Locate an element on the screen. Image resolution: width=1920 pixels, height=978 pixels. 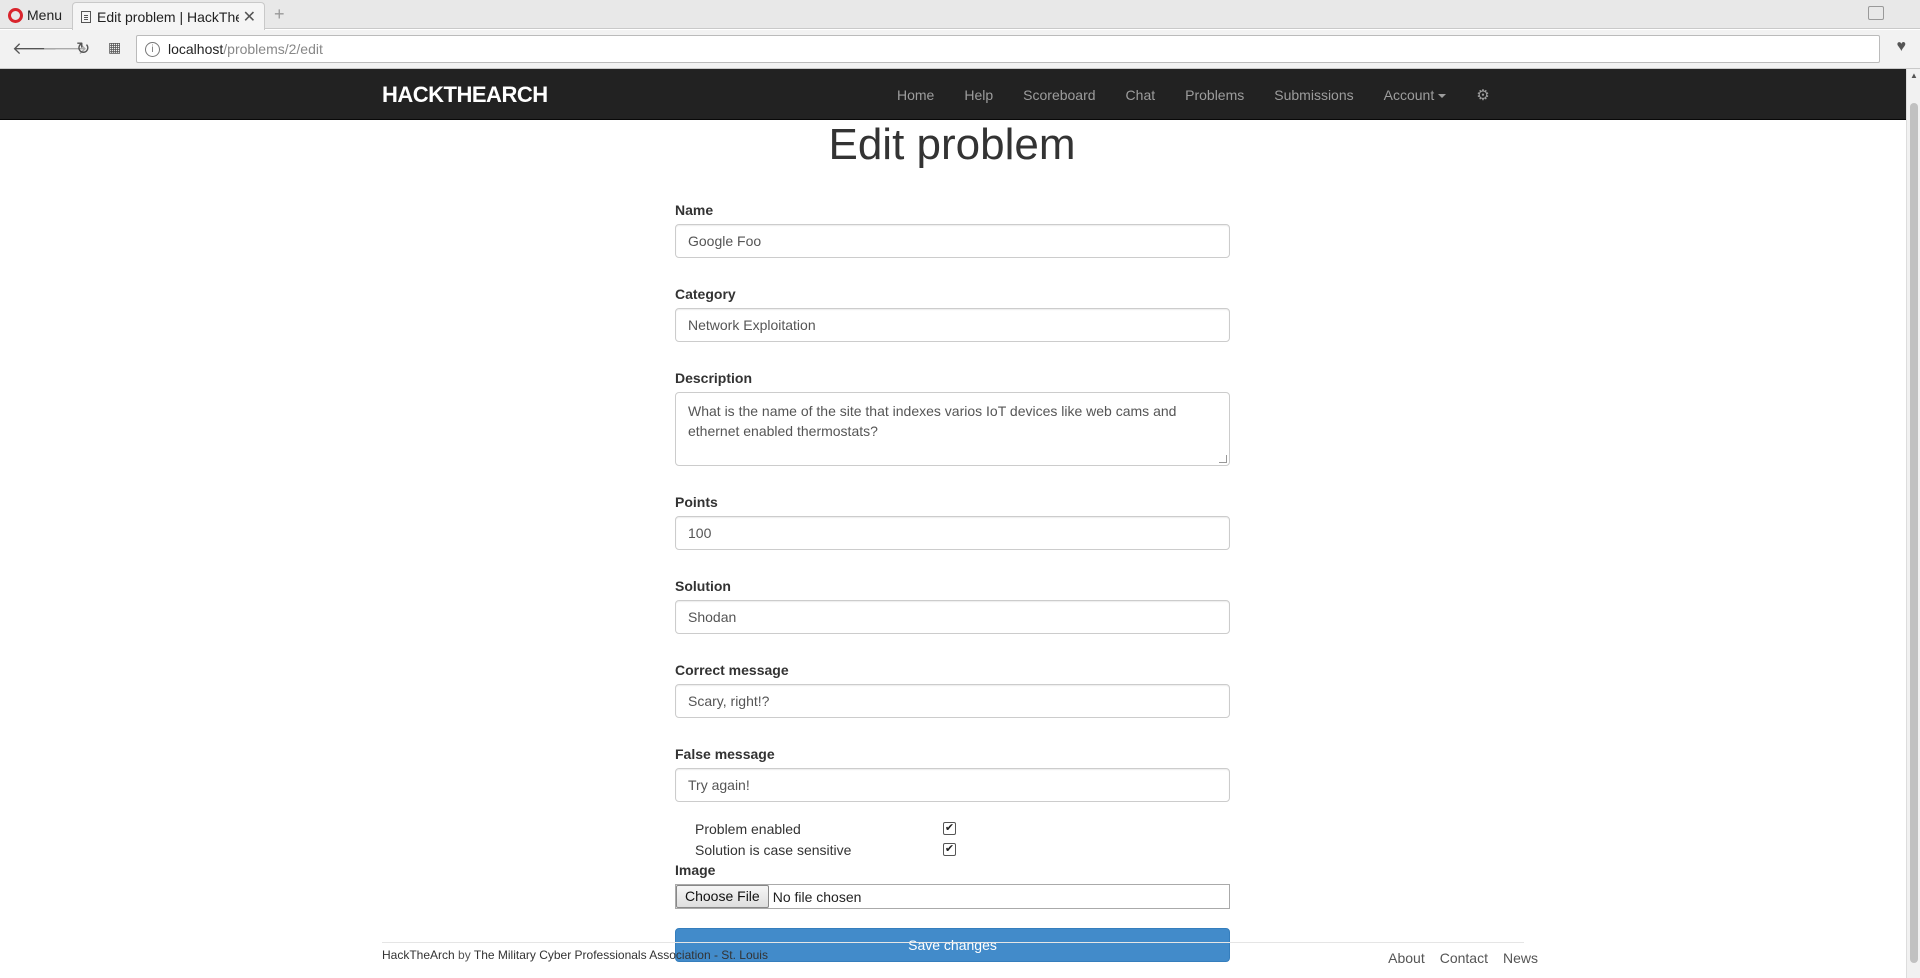
browser-address-bar: 🡐 🡒 ↻ ▦ i localhost /problems/2/edit ♥ is located at coordinates (960, 49).